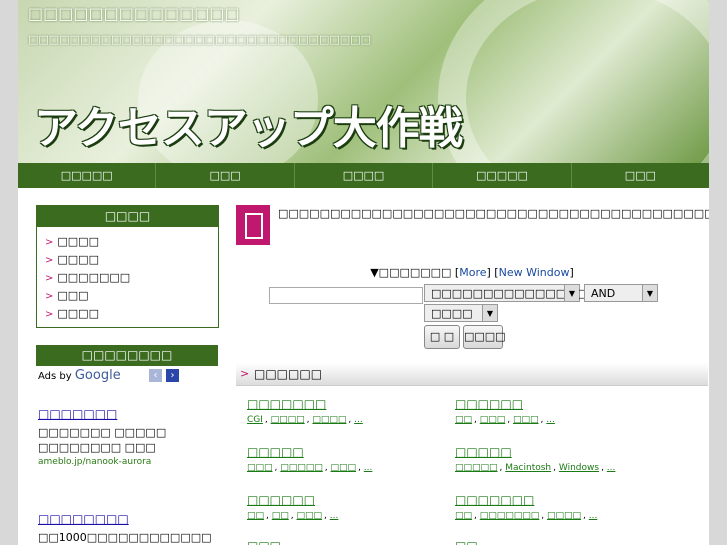 This screenshot has height=545, width=727. What do you see at coordinates (603, 293) in the screenshot?
I see `mode-select-value: AND` at bounding box center [603, 293].